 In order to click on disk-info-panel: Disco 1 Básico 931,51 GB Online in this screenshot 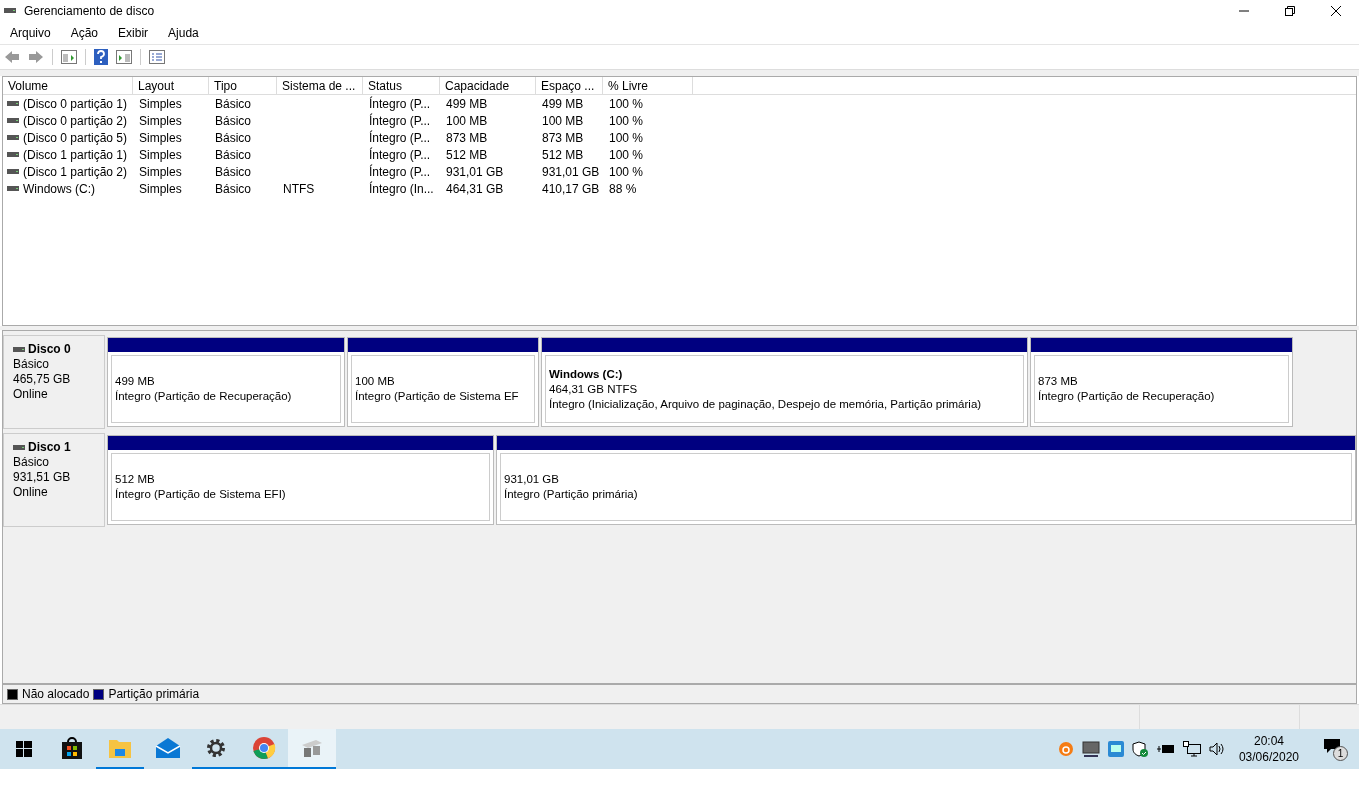, I will do `click(54, 480)`.